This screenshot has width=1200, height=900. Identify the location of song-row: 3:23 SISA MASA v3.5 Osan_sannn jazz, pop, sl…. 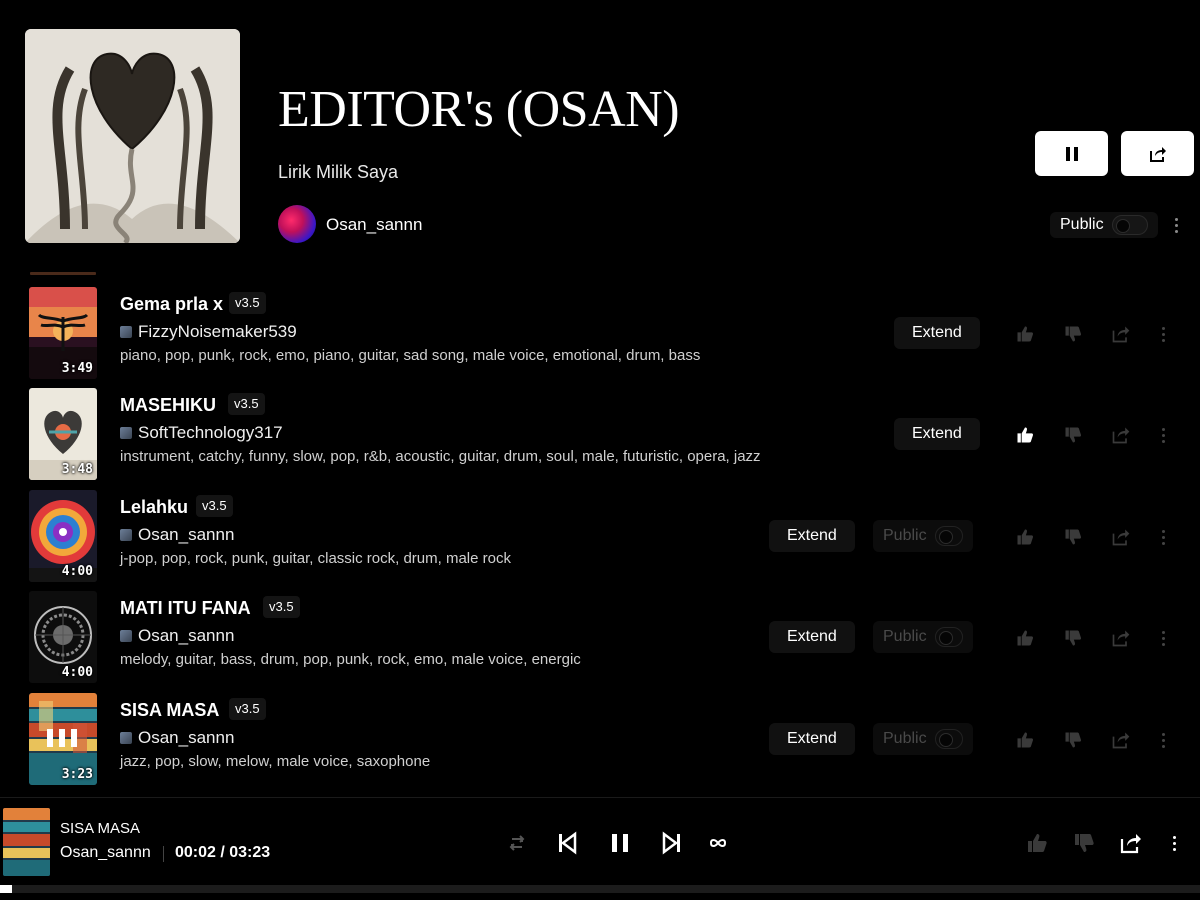
(600, 741).